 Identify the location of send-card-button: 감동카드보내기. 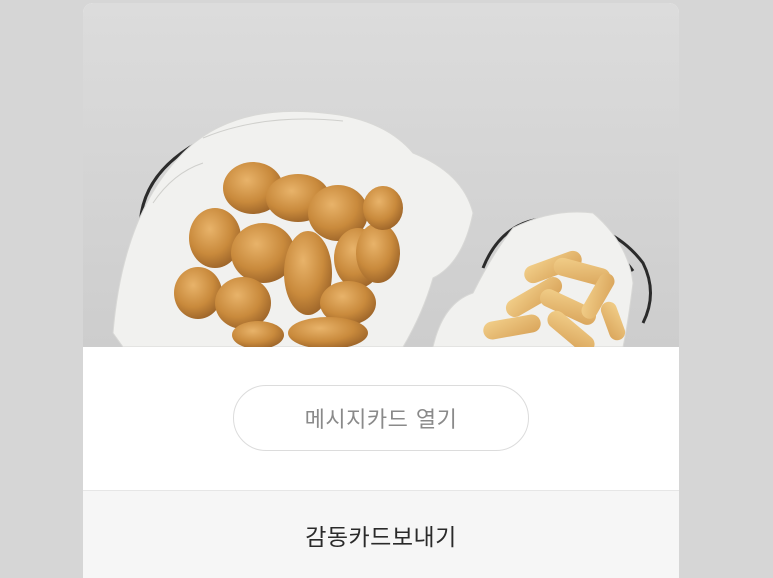
(381, 534).